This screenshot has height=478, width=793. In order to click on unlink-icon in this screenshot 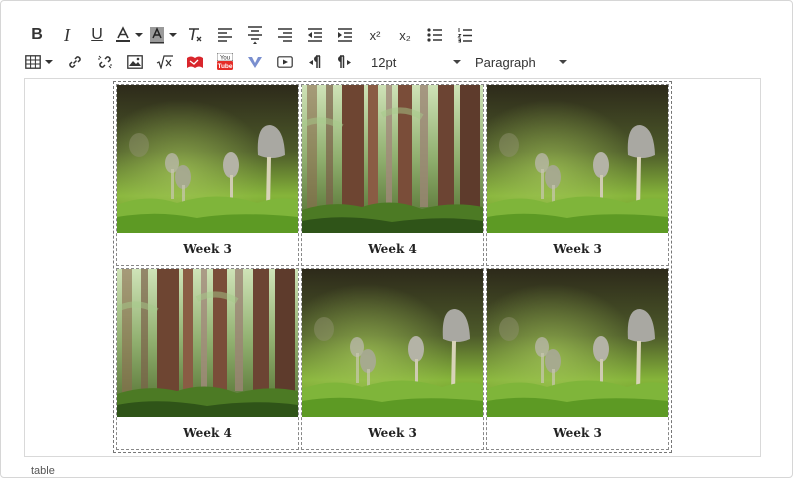, I will do `click(105, 62)`.